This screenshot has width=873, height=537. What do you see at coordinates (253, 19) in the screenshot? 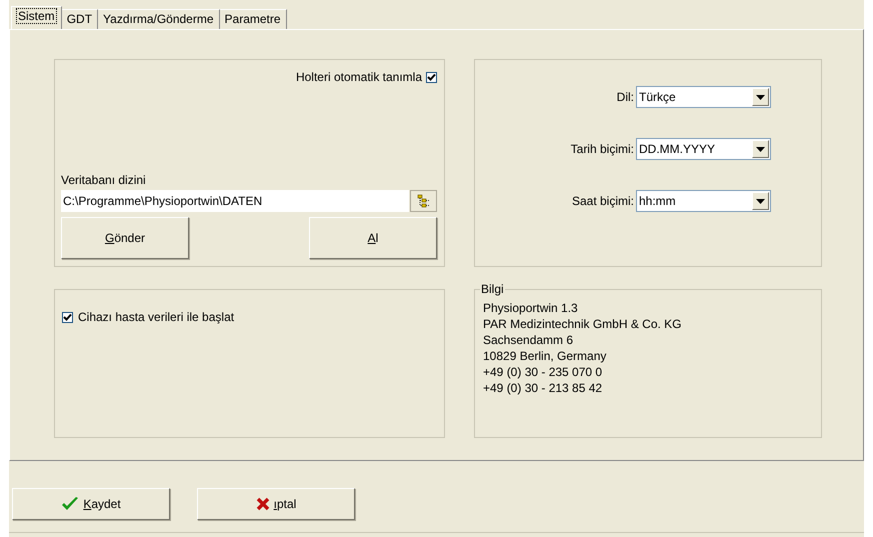
I see `tab: Parametre` at bounding box center [253, 19].